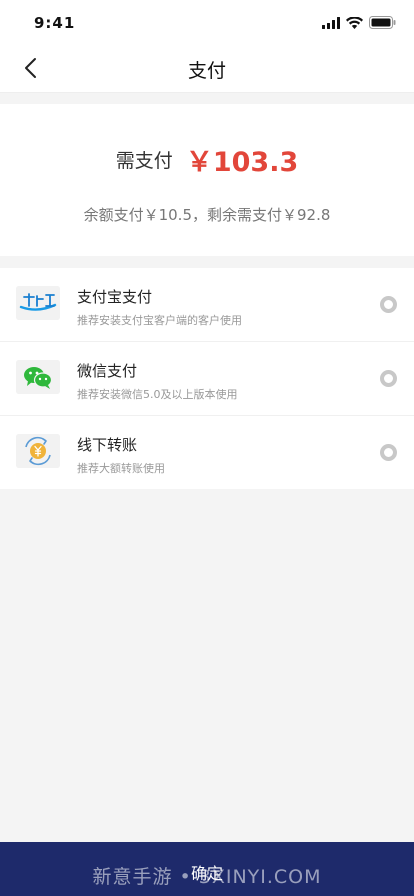  I want to click on amount-line: 需支付 ￥103.3, so click(207, 159).